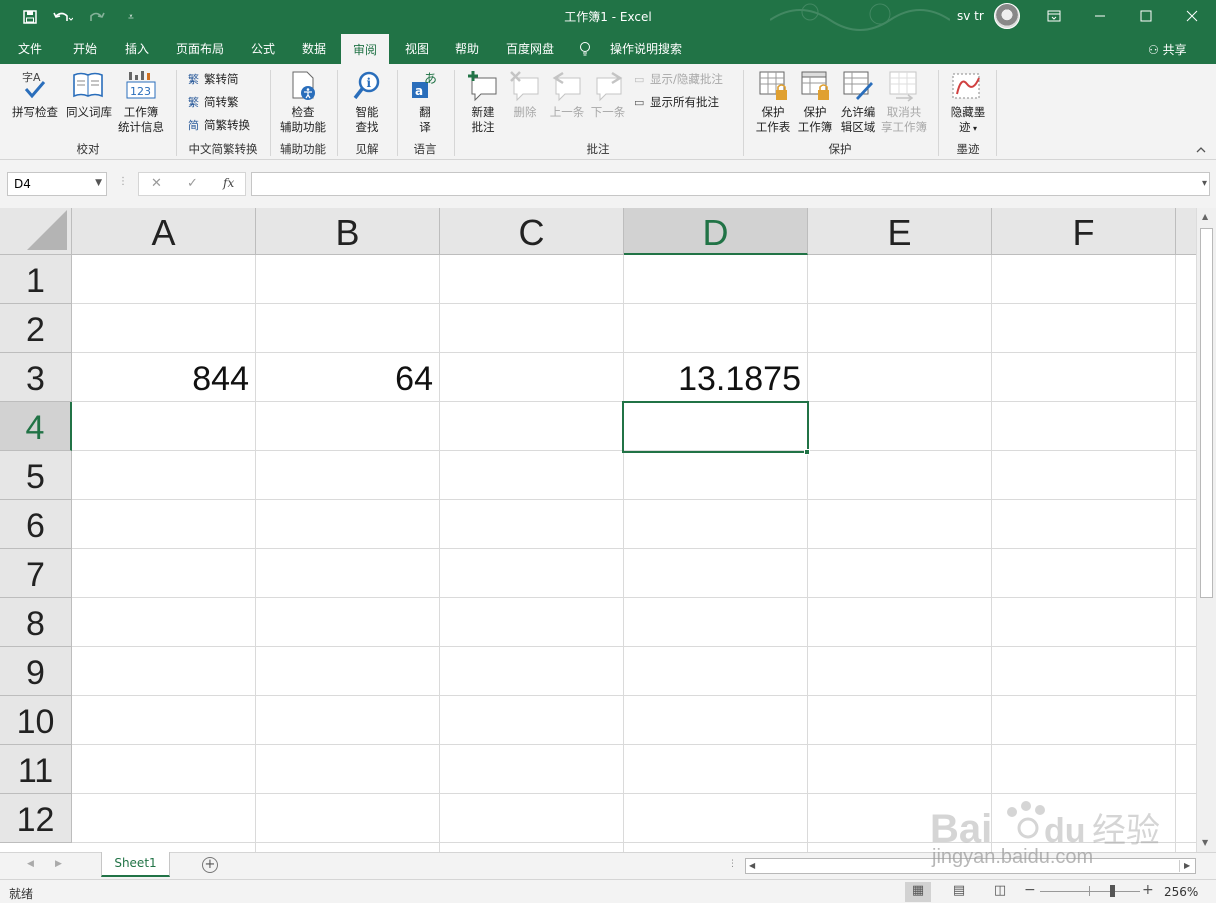 This screenshot has width=1216, height=903. Describe the element at coordinates (1013, 857) in the screenshot. I see `watermark-url: jingyan.baidu.com` at that location.